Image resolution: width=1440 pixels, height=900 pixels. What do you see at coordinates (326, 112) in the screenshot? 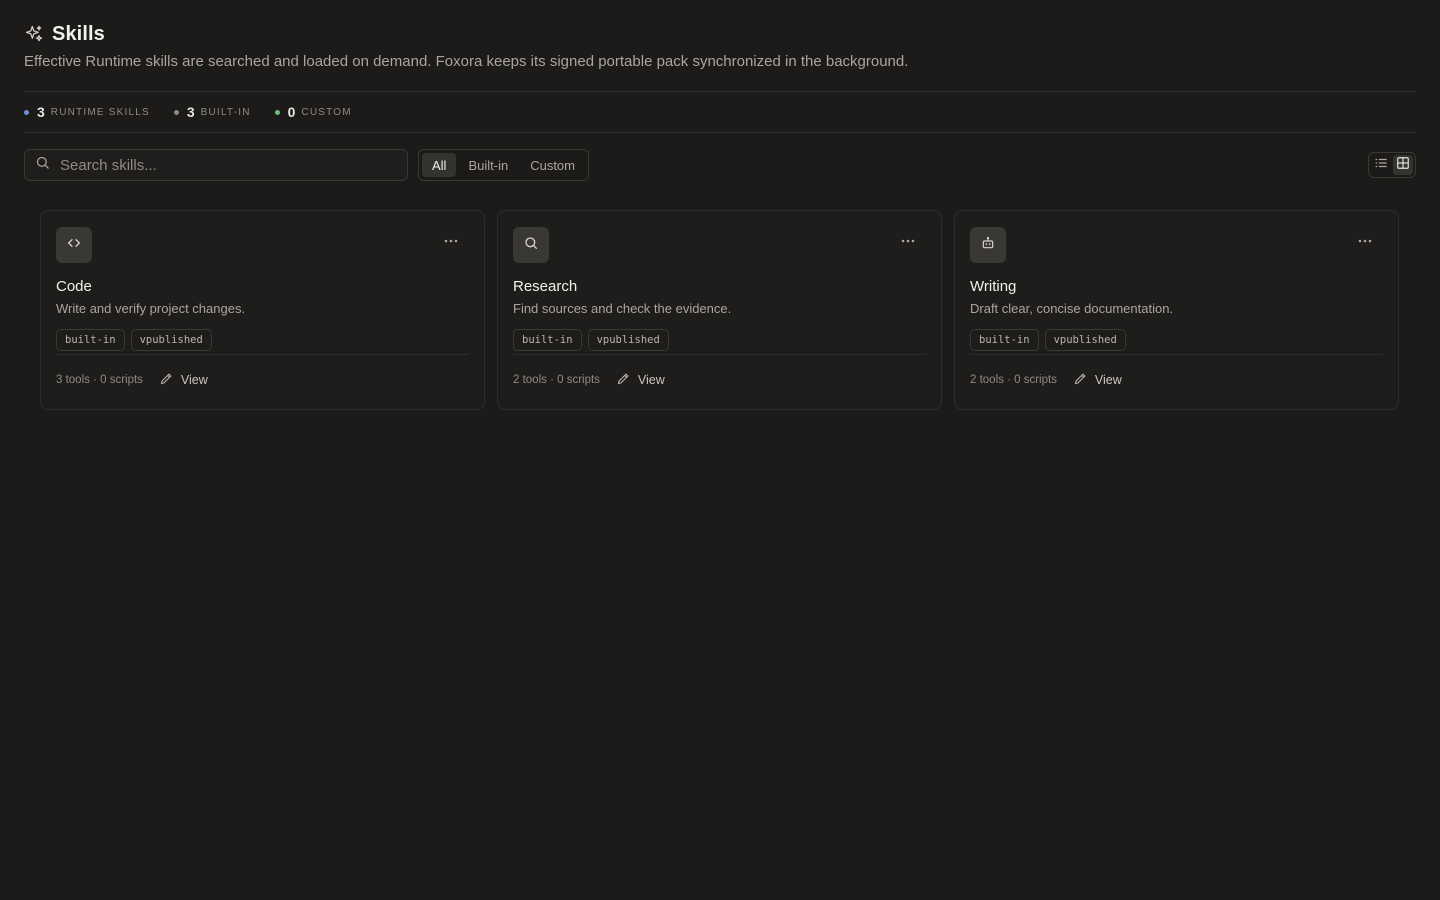
I see `stat-label: CUSTOM` at bounding box center [326, 112].